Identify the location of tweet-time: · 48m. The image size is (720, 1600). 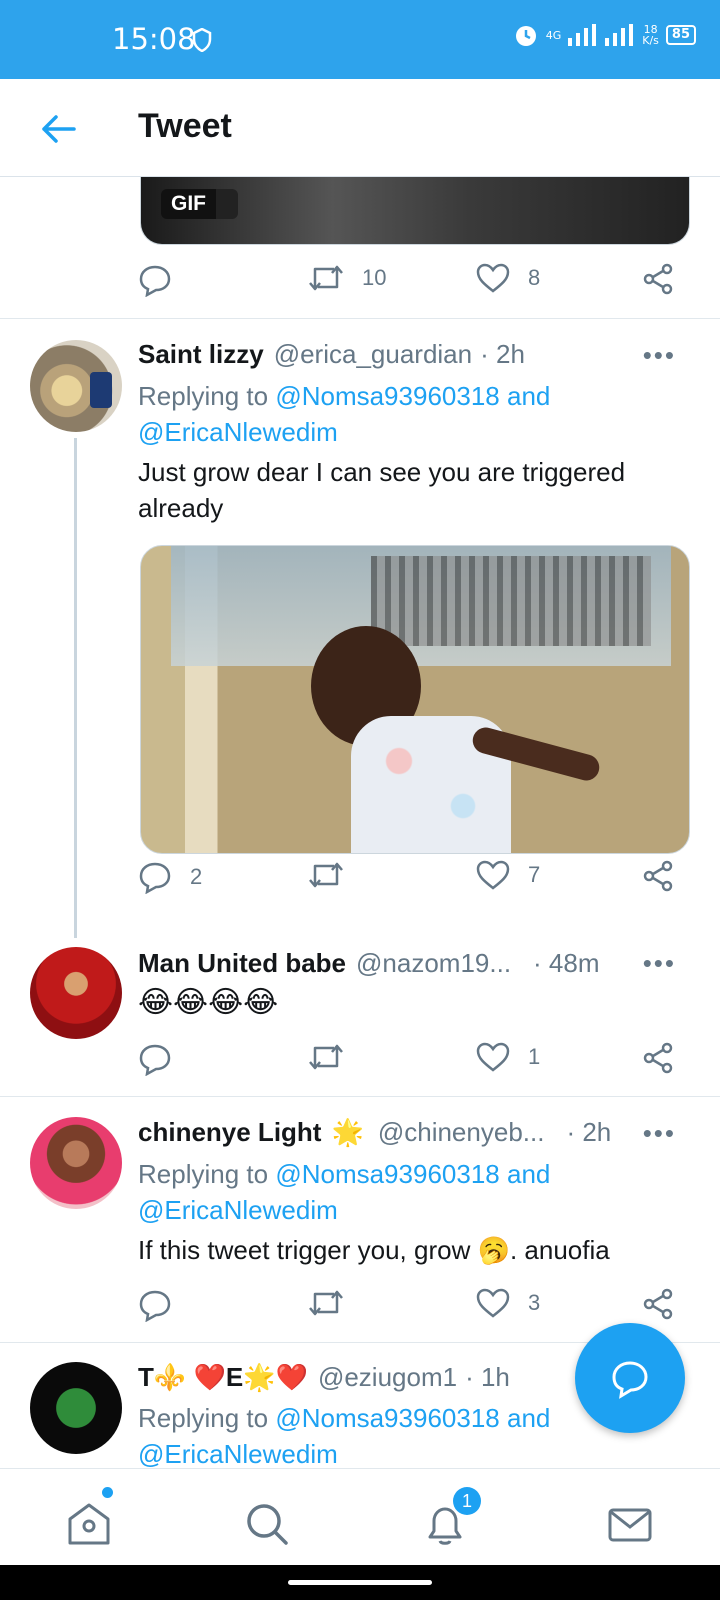
(566, 963).